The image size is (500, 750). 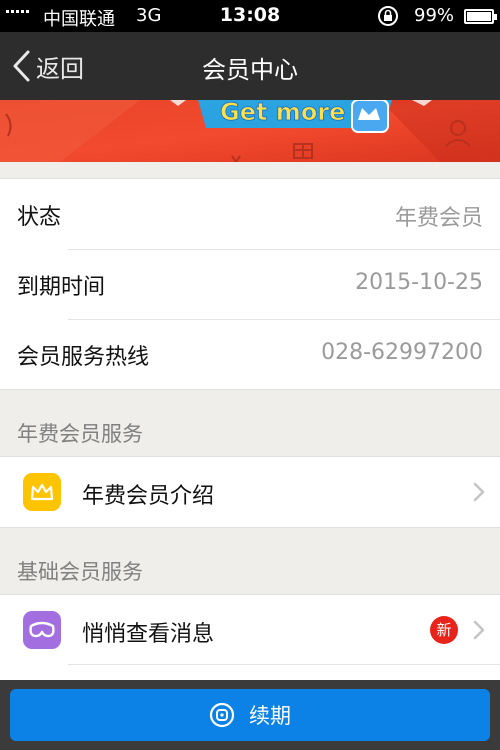 I want to click on service-label: 悄悄查看消息, so click(x=148, y=634).